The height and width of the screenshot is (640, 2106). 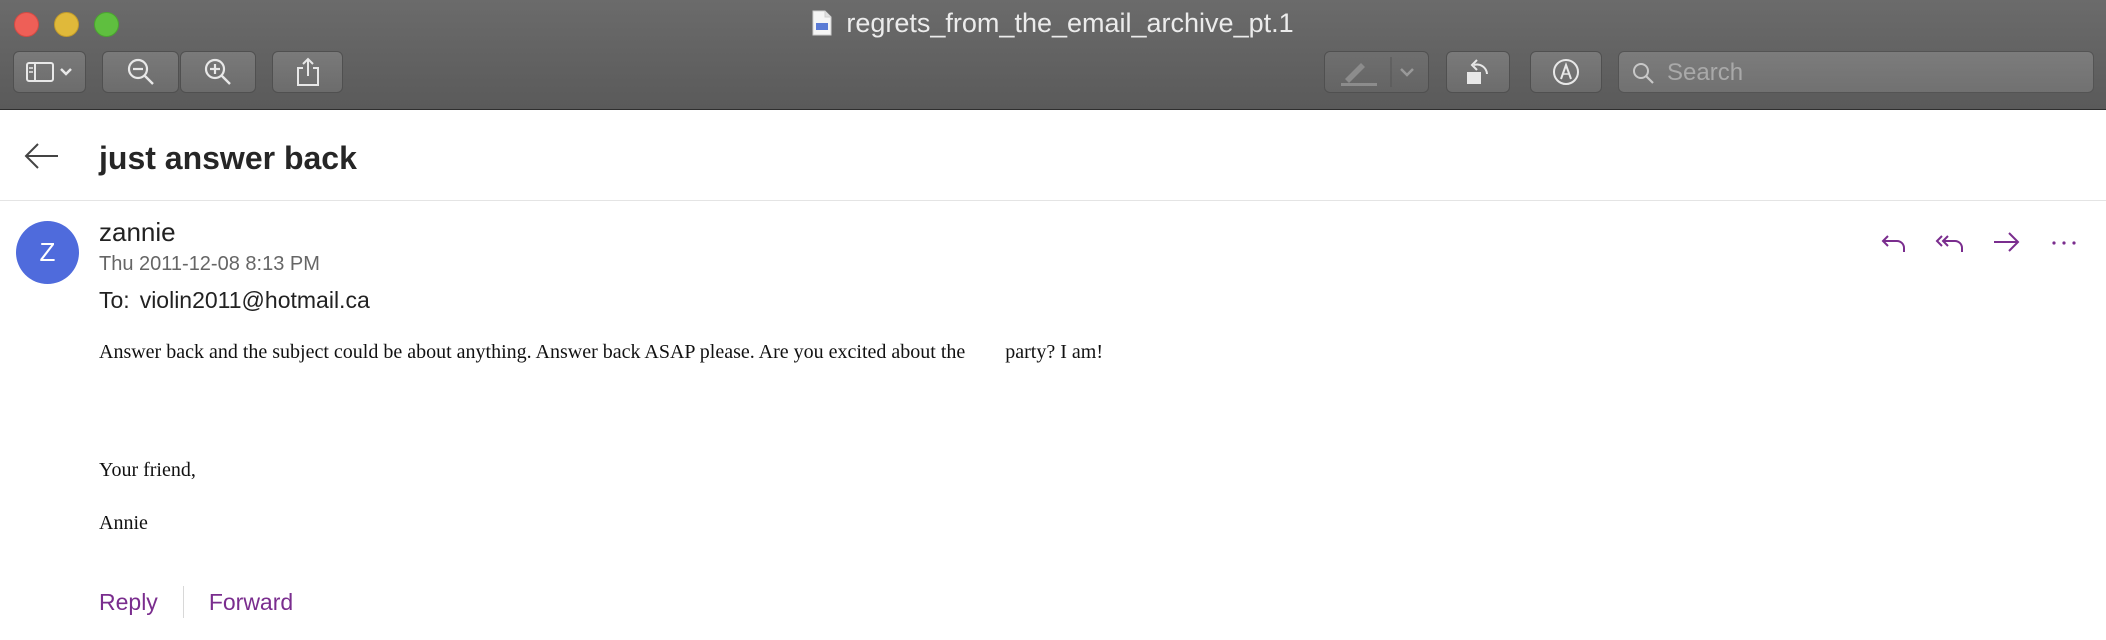 I want to click on arrow-left-icon, so click(x=41, y=156).